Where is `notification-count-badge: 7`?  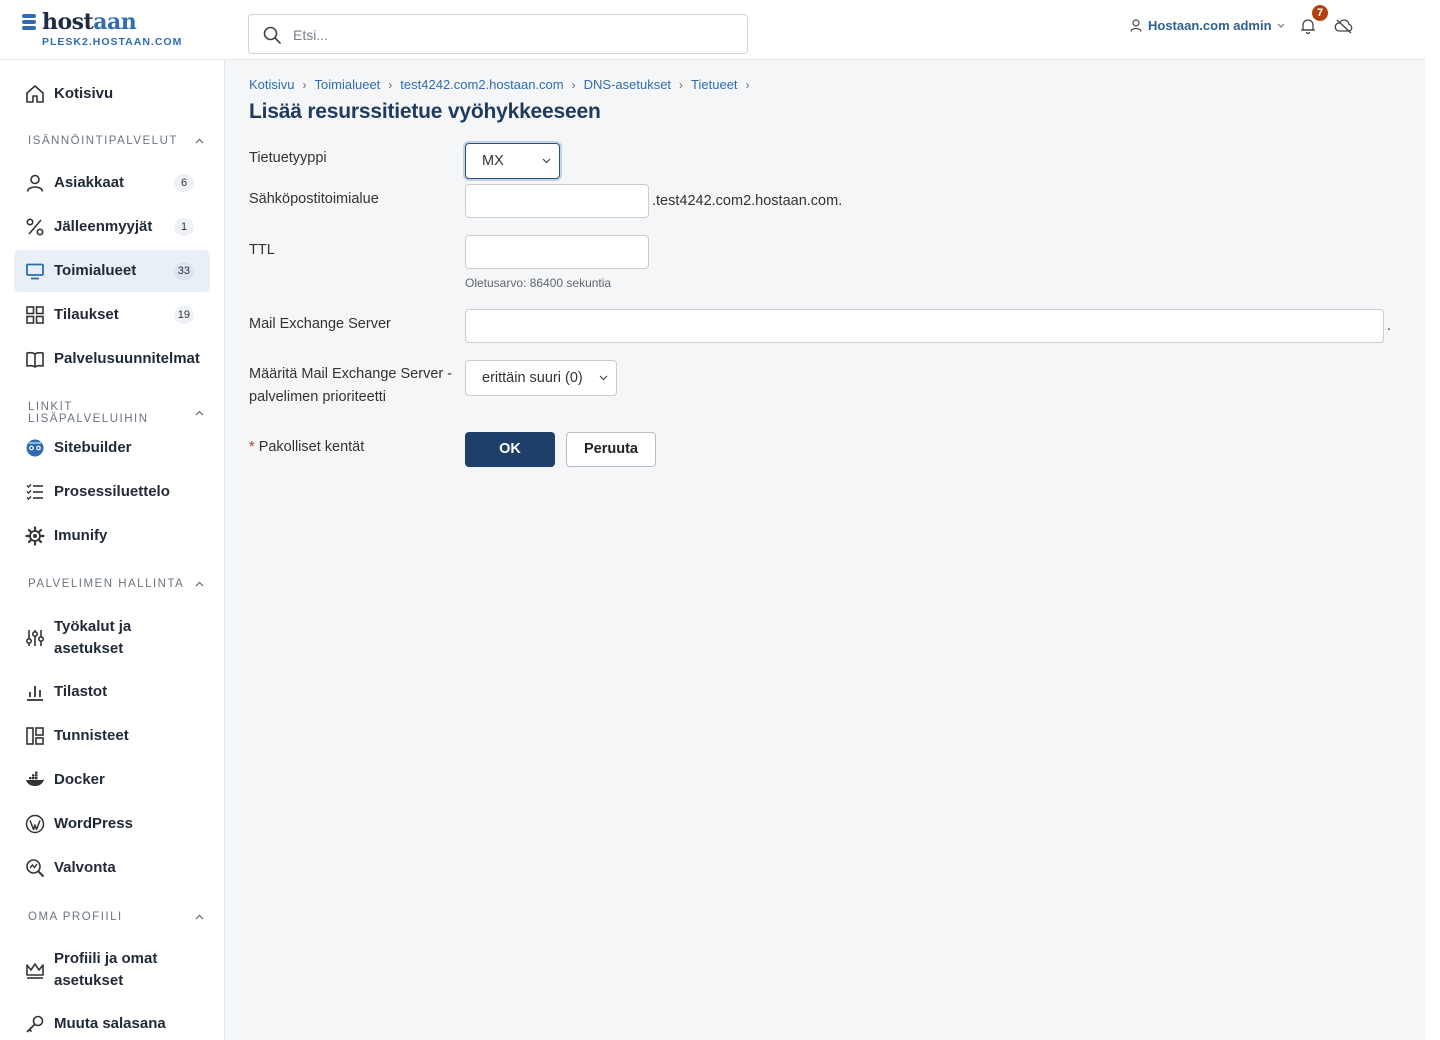
notification-count-badge: 7 is located at coordinates (1320, 13).